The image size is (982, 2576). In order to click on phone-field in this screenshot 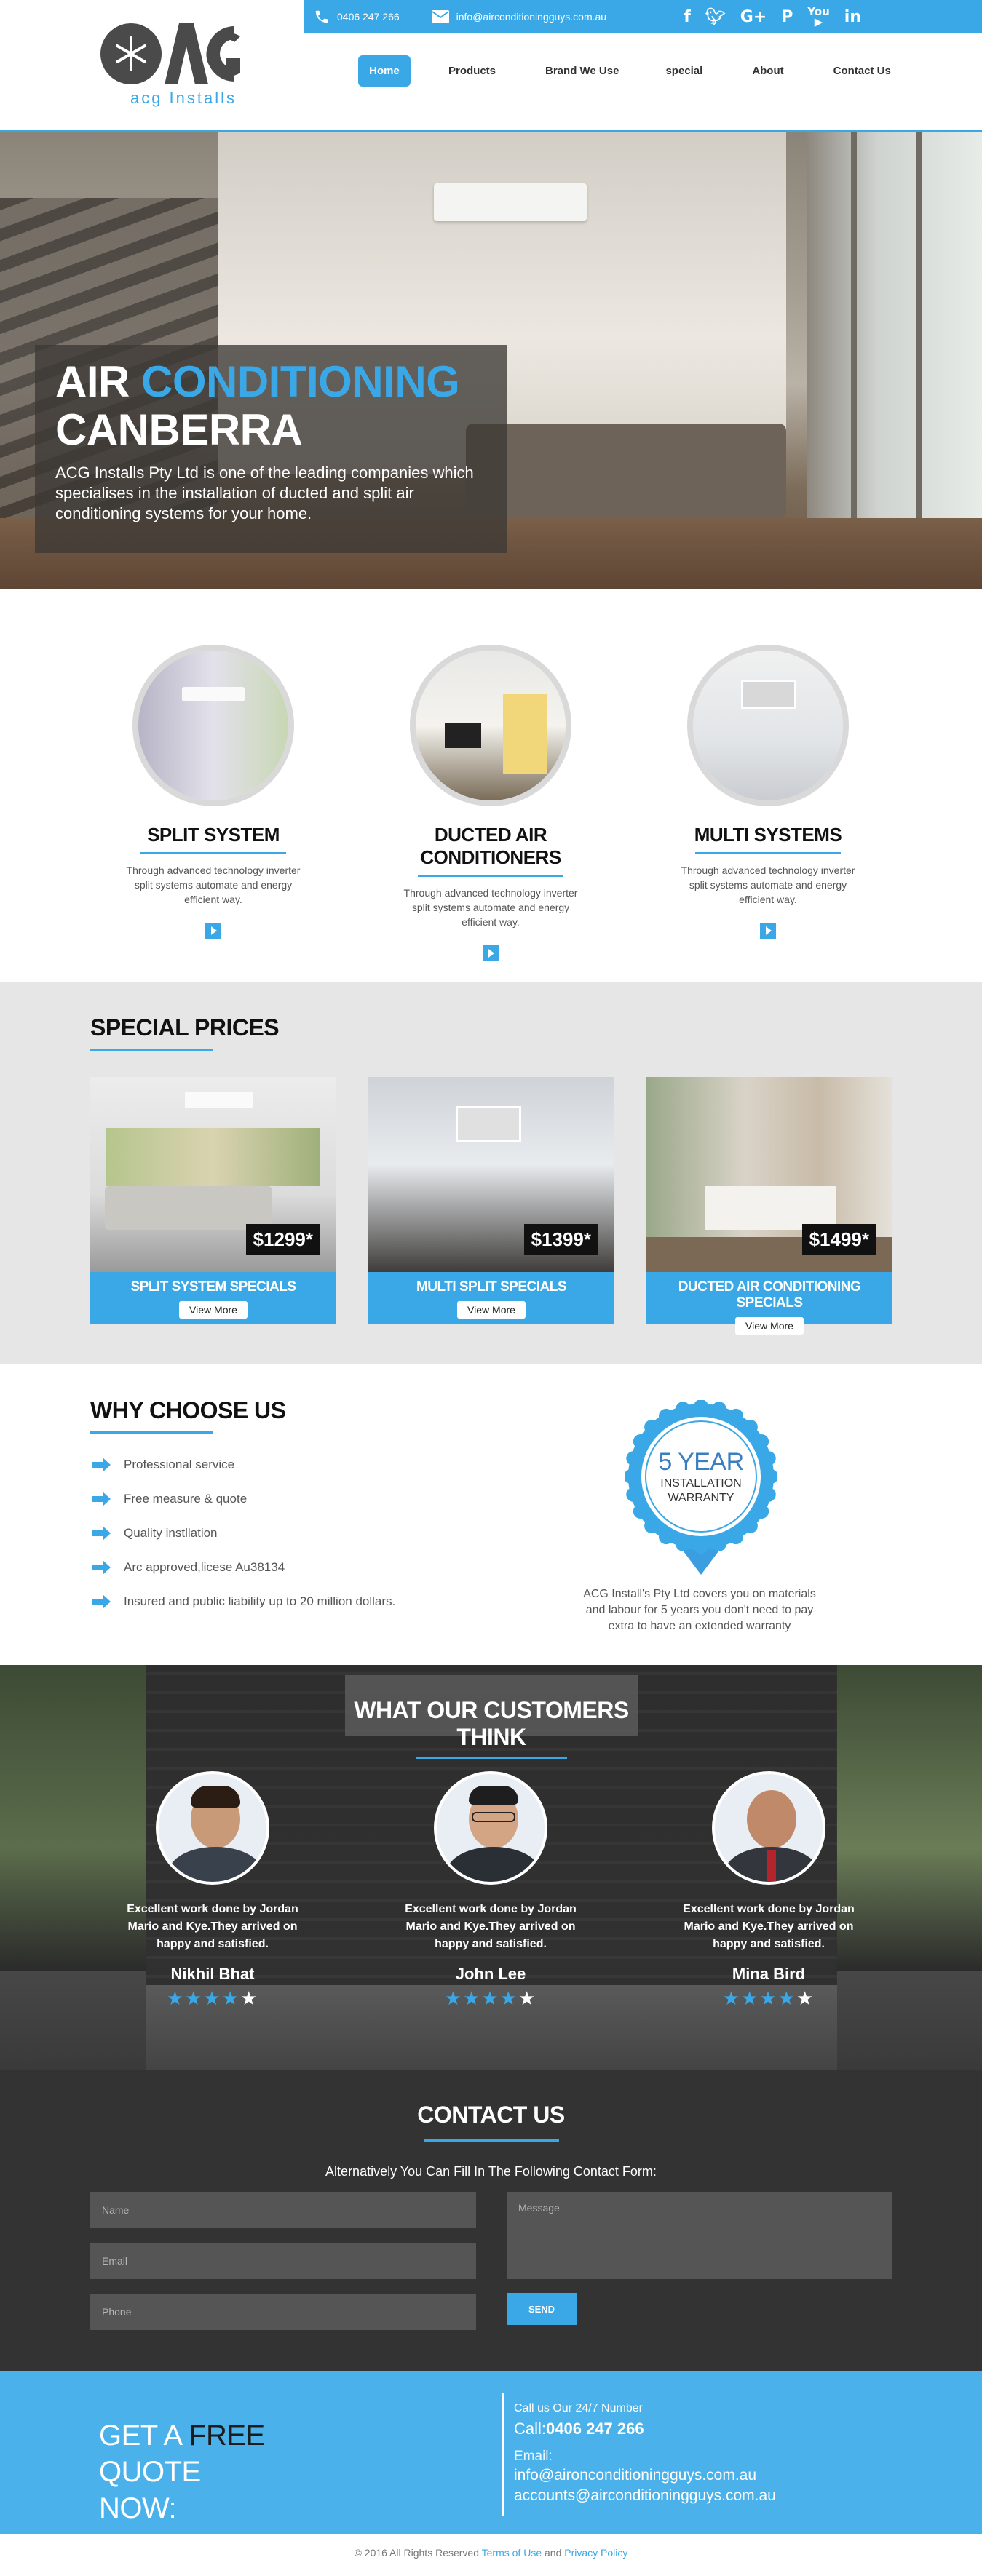, I will do `click(283, 2312)`.